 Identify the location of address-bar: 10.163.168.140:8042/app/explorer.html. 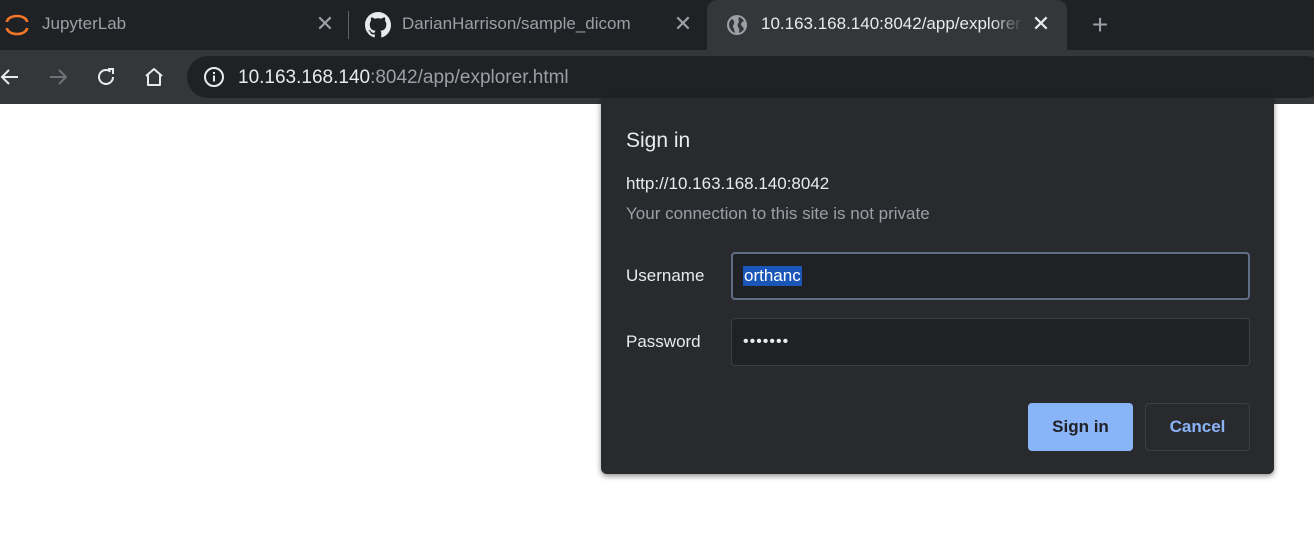
(750, 77).